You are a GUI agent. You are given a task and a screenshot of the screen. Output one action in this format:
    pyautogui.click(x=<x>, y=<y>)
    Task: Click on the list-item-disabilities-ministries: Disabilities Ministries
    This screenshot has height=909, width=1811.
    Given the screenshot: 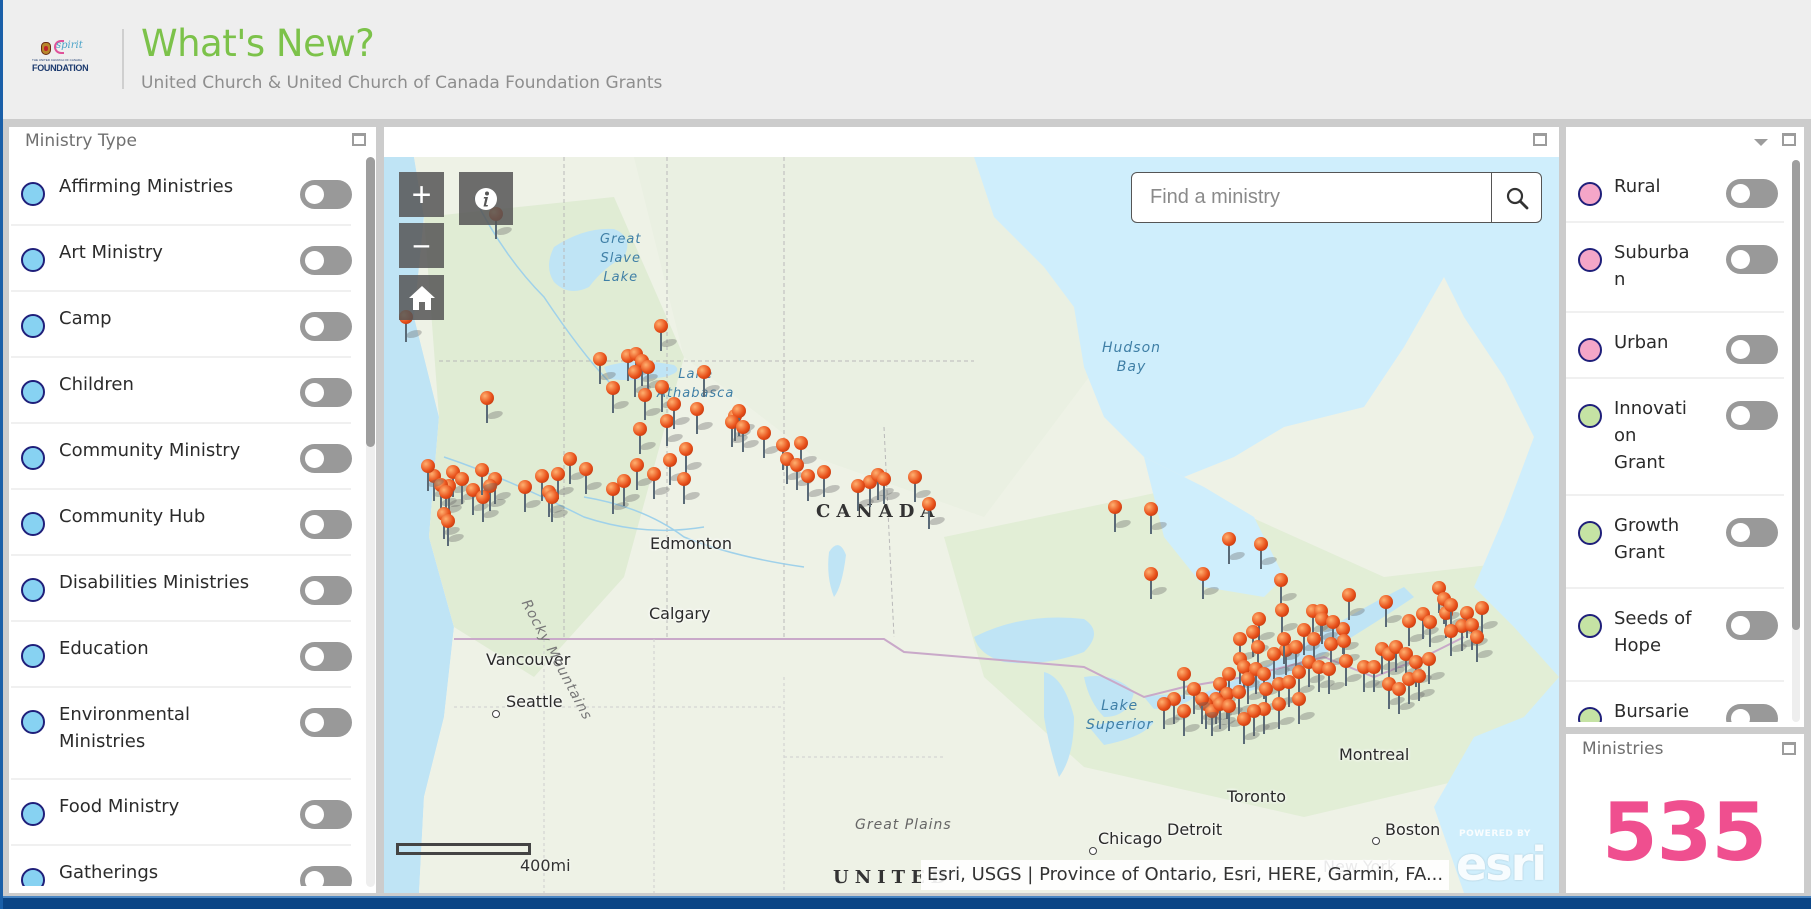 What is the action you would take?
    pyautogui.click(x=181, y=589)
    